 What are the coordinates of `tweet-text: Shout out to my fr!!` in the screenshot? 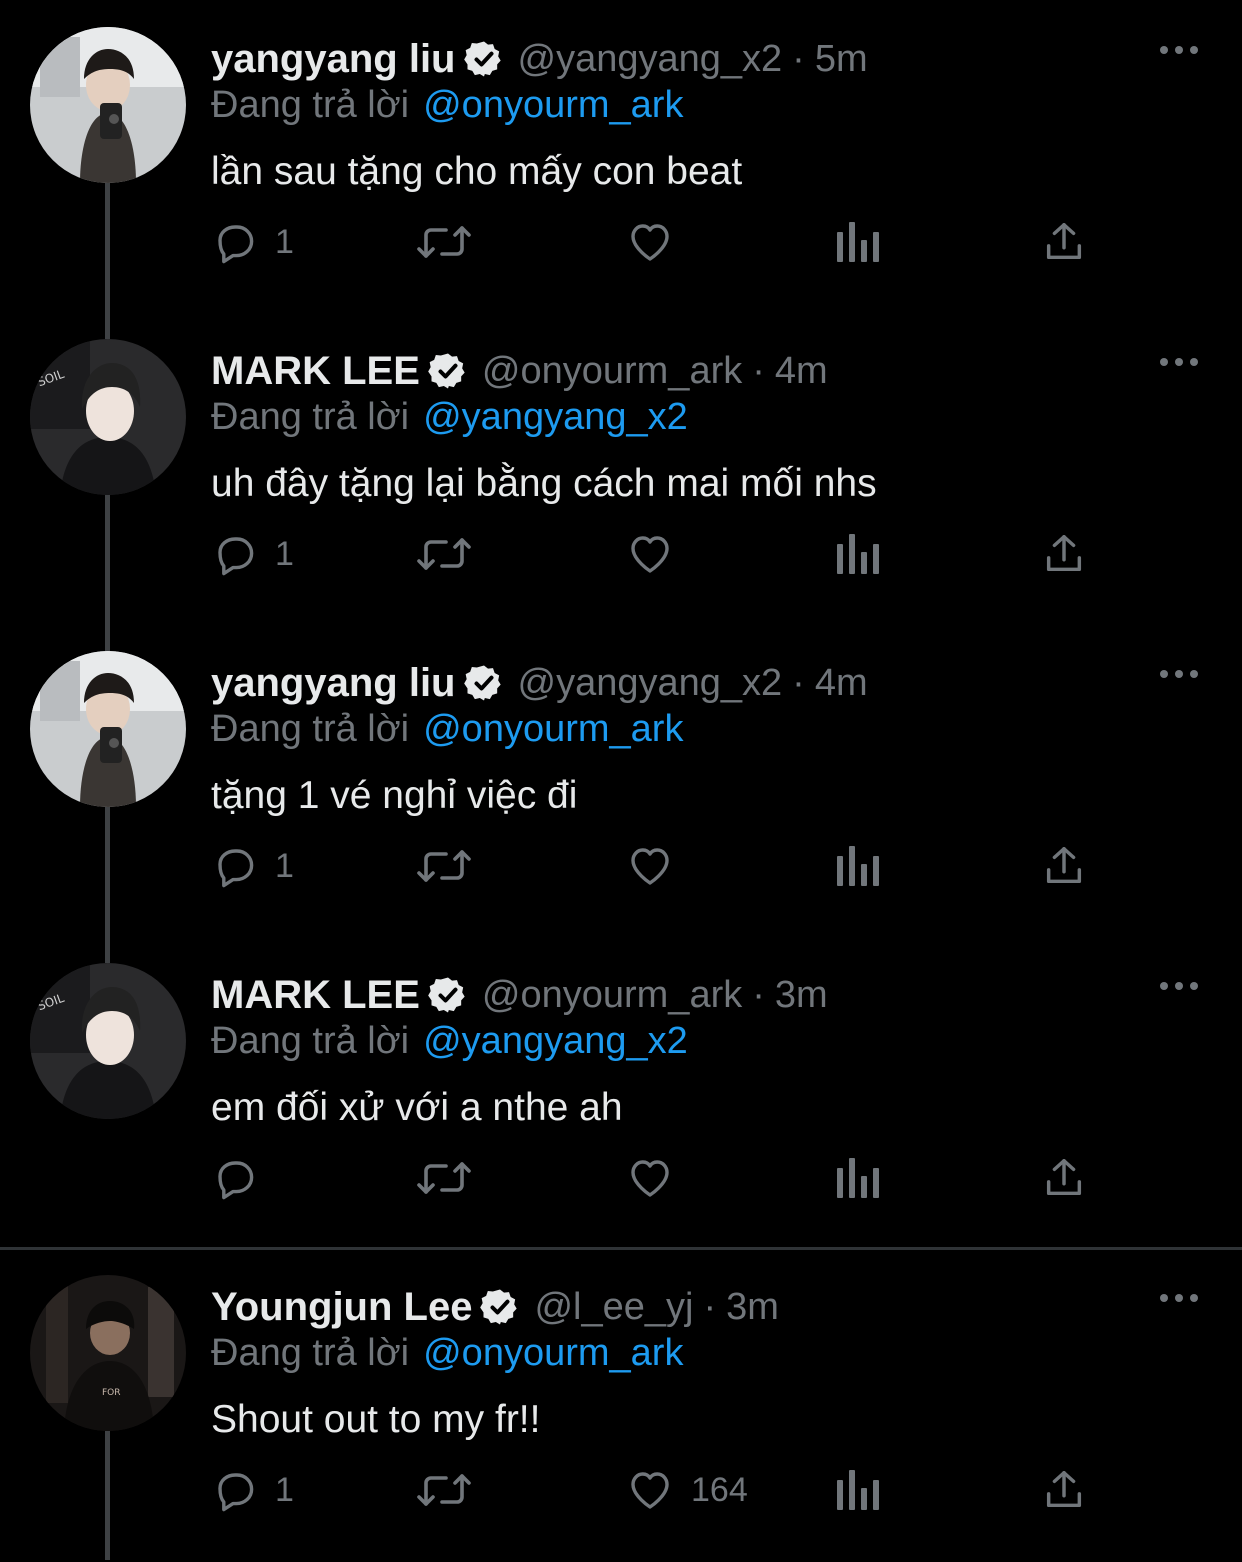 It's located at (376, 1419).